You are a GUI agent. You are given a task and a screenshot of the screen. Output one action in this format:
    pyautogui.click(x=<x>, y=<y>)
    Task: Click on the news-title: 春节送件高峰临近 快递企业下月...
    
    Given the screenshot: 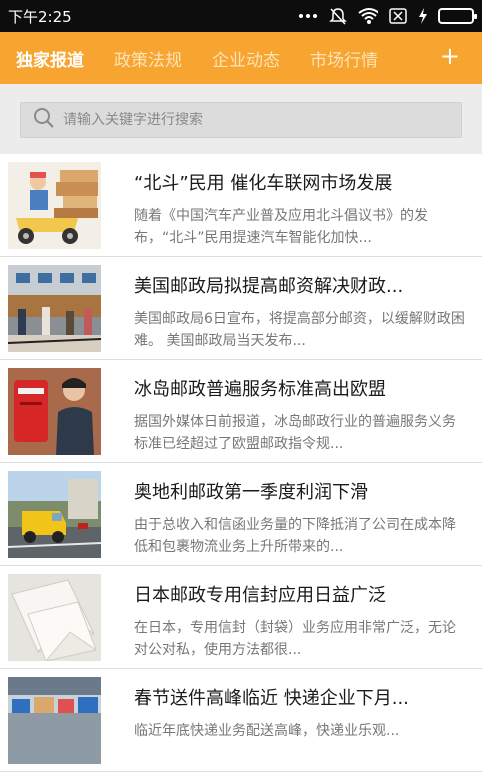 What is the action you would take?
    pyautogui.click(x=304, y=697)
    